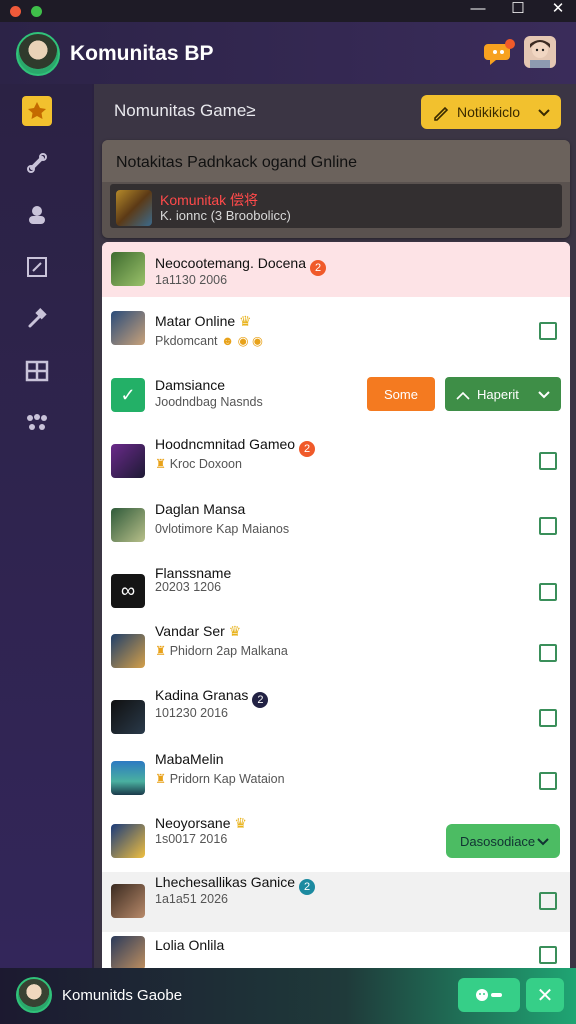 The image size is (576, 1024). What do you see at coordinates (336, 902) in the screenshot?
I see `list-item: Lhechesallikas Ganice 2 1a1a51 2026` at bounding box center [336, 902].